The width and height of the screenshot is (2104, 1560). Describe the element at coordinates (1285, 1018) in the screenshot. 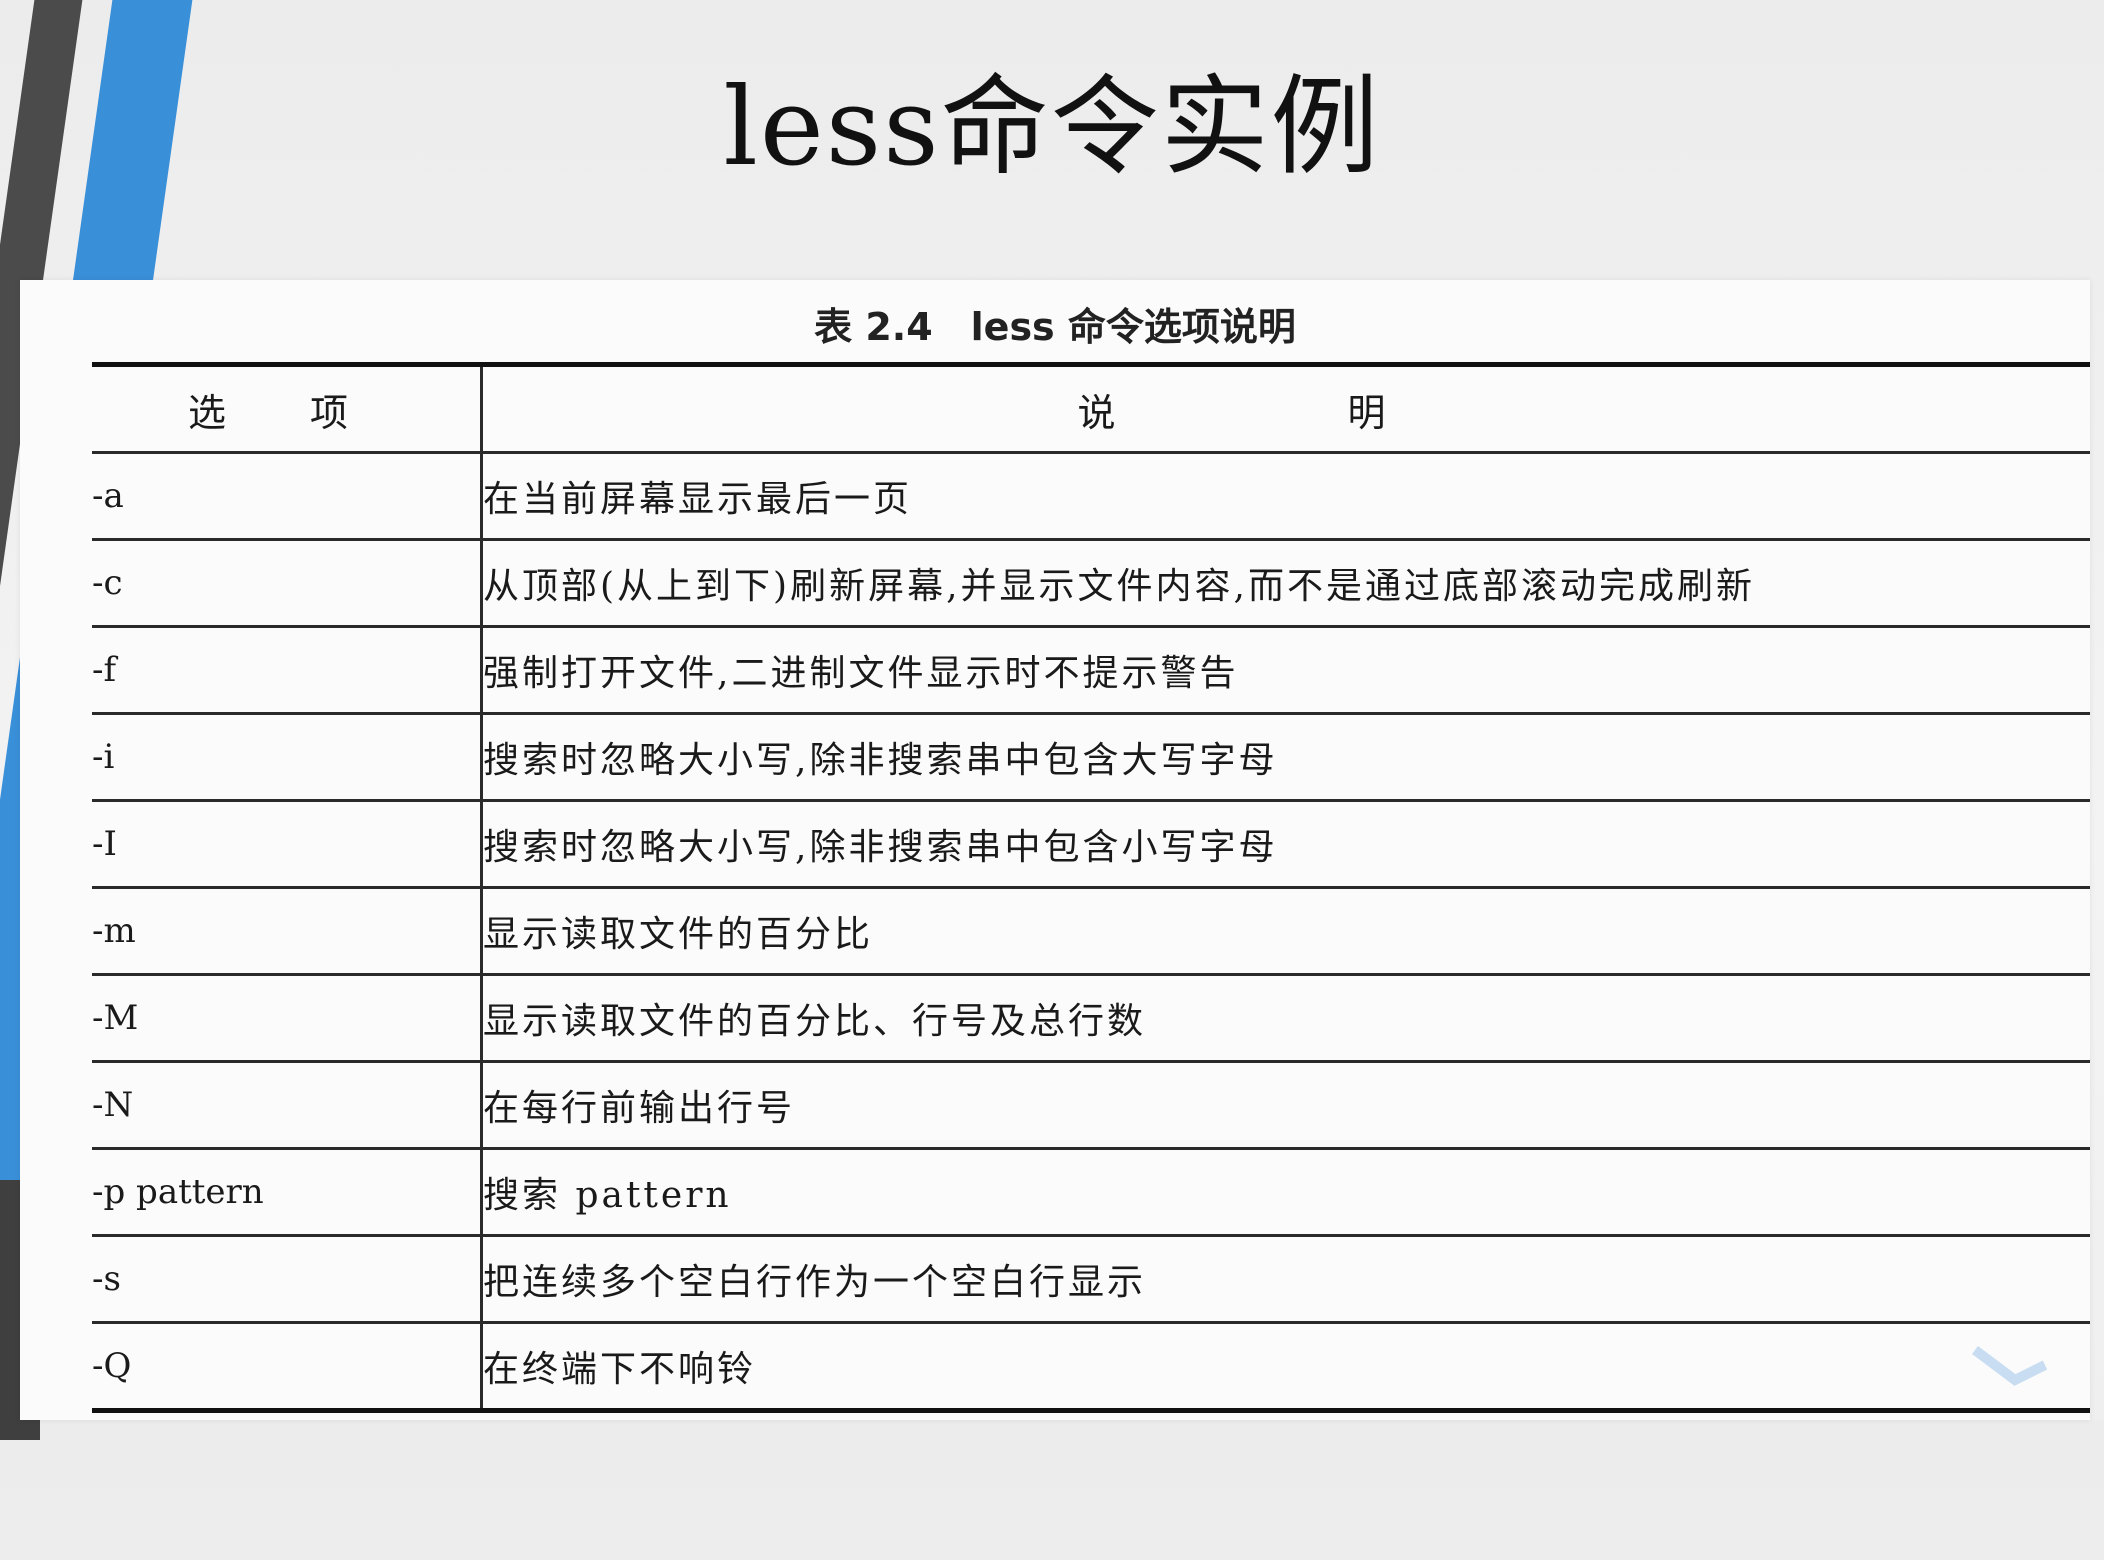

I see `description-cell: 显示读取文件的百分比、行号及总行数` at that location.